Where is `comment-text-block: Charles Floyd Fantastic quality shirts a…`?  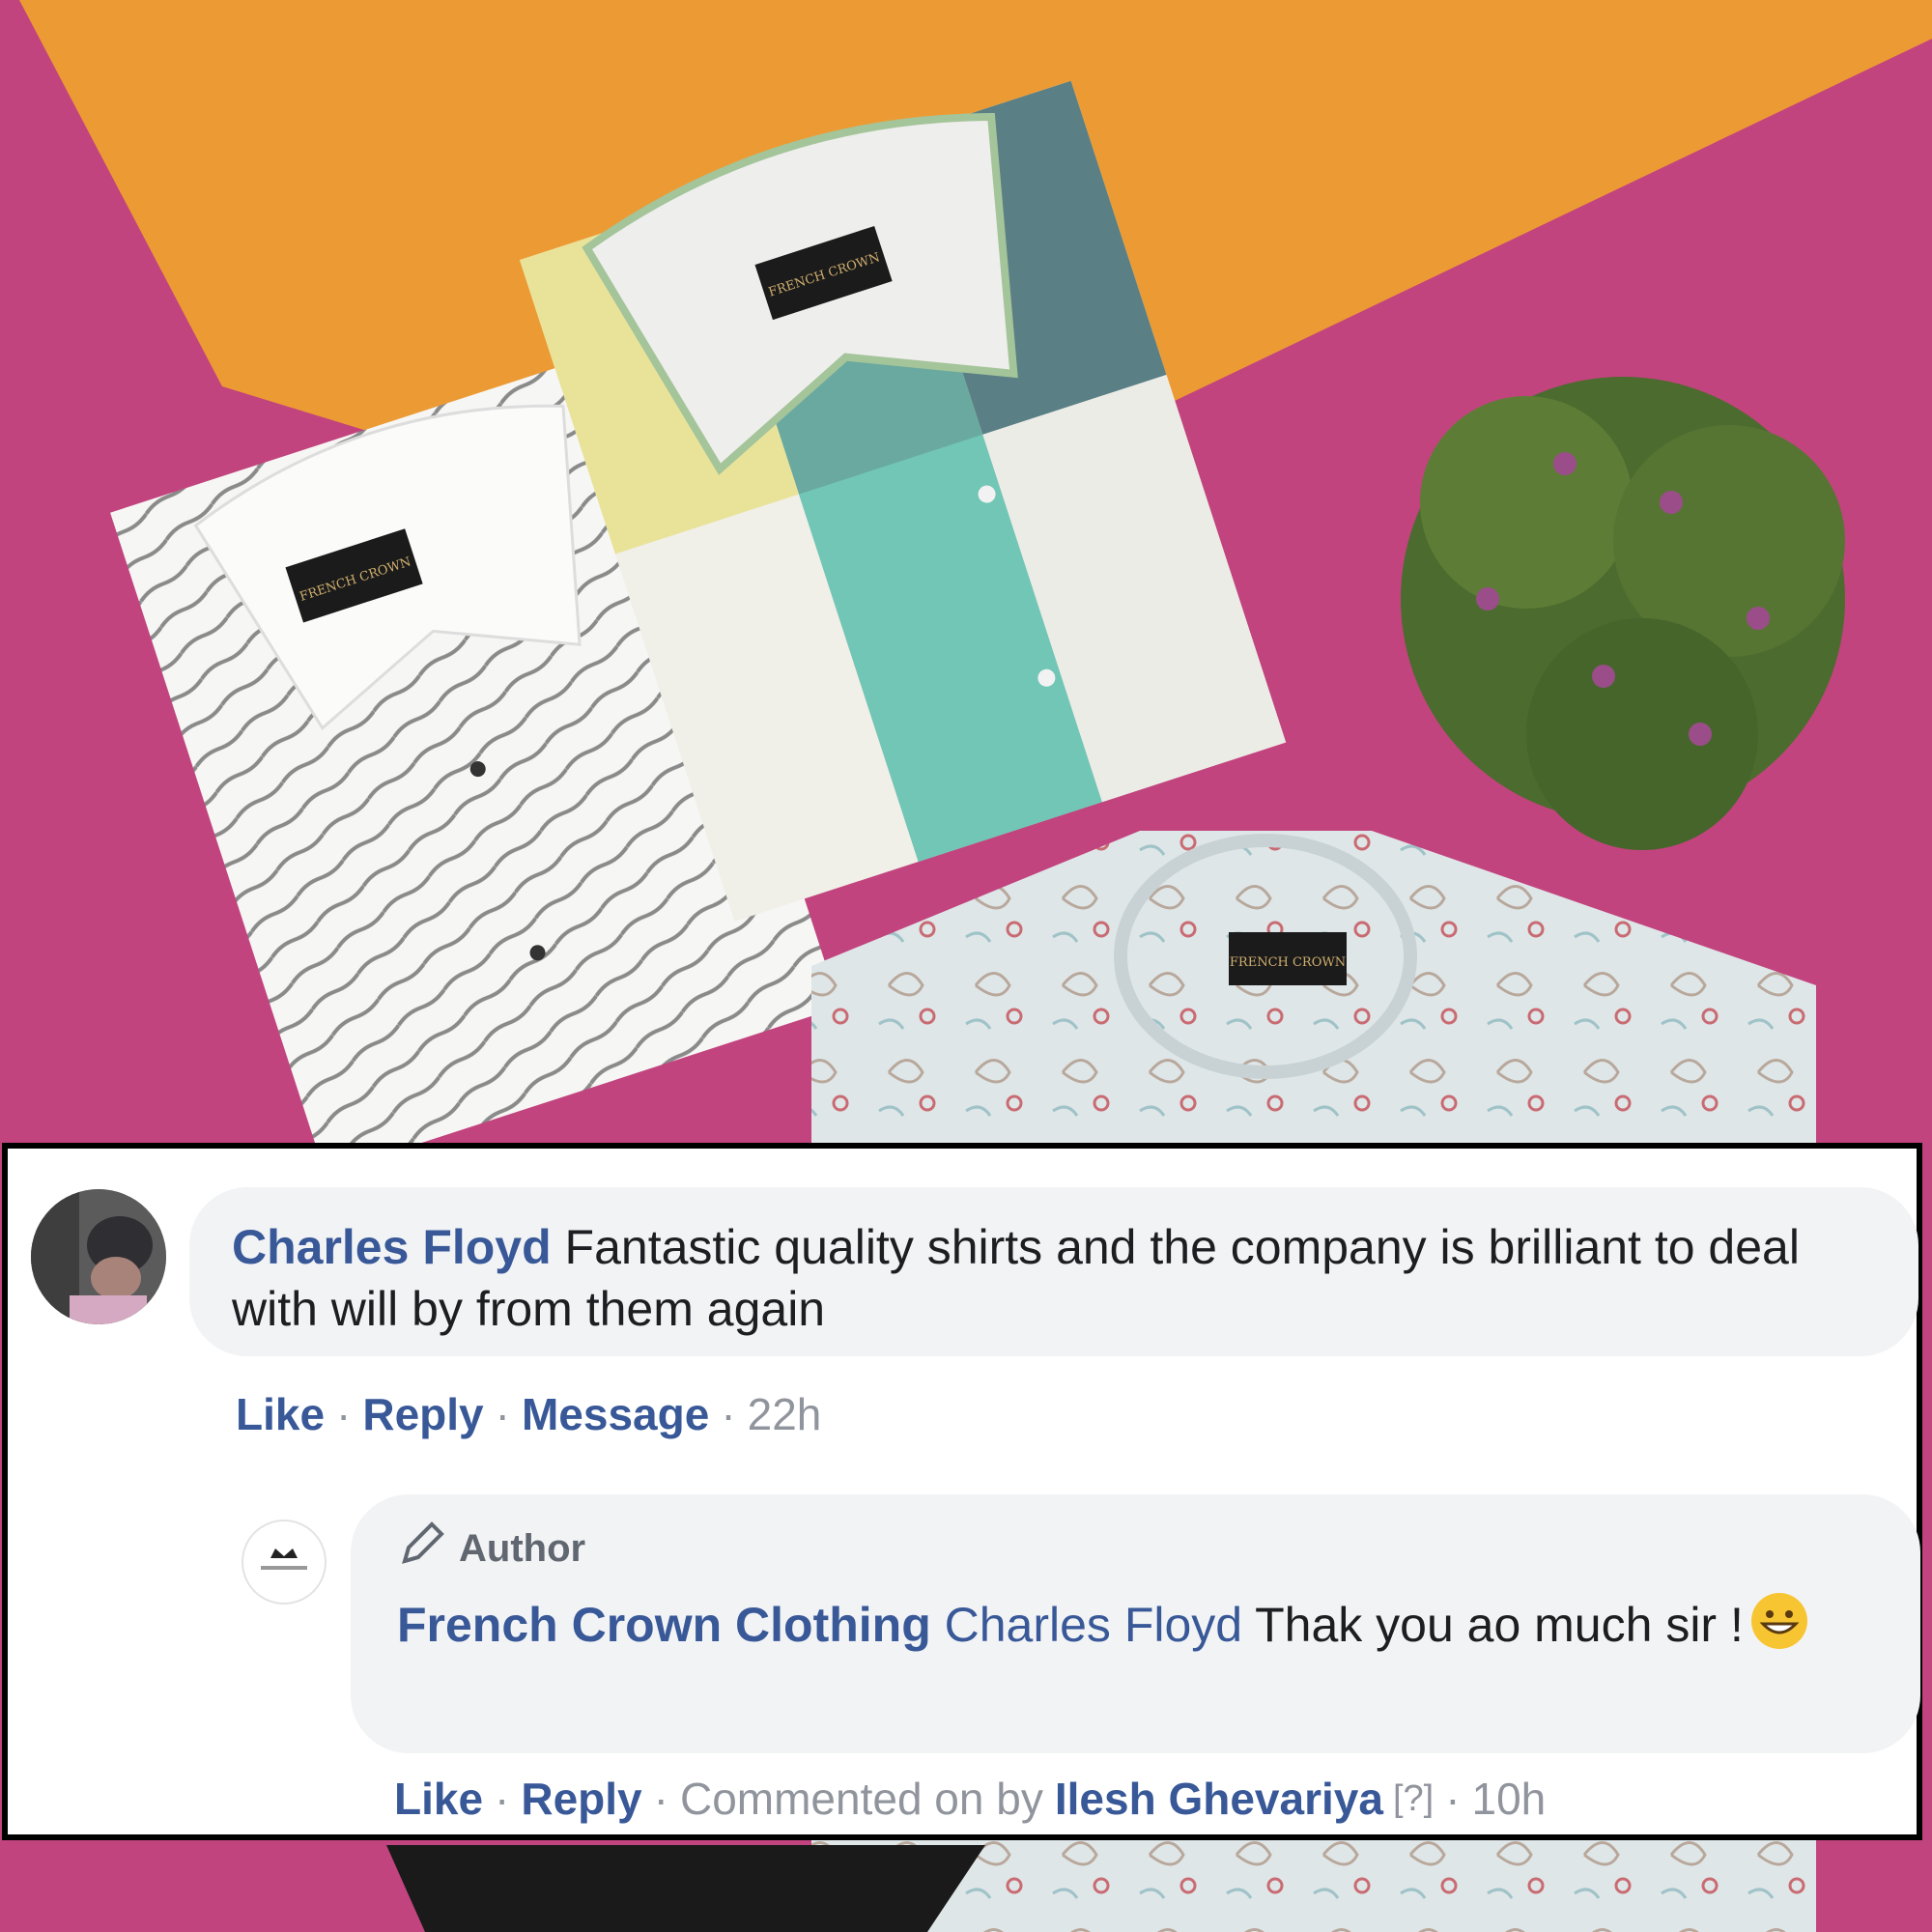 comment-text-block: Charles Floyd Fantastic quality shirts a… is located at coordinates (1054, 1278).